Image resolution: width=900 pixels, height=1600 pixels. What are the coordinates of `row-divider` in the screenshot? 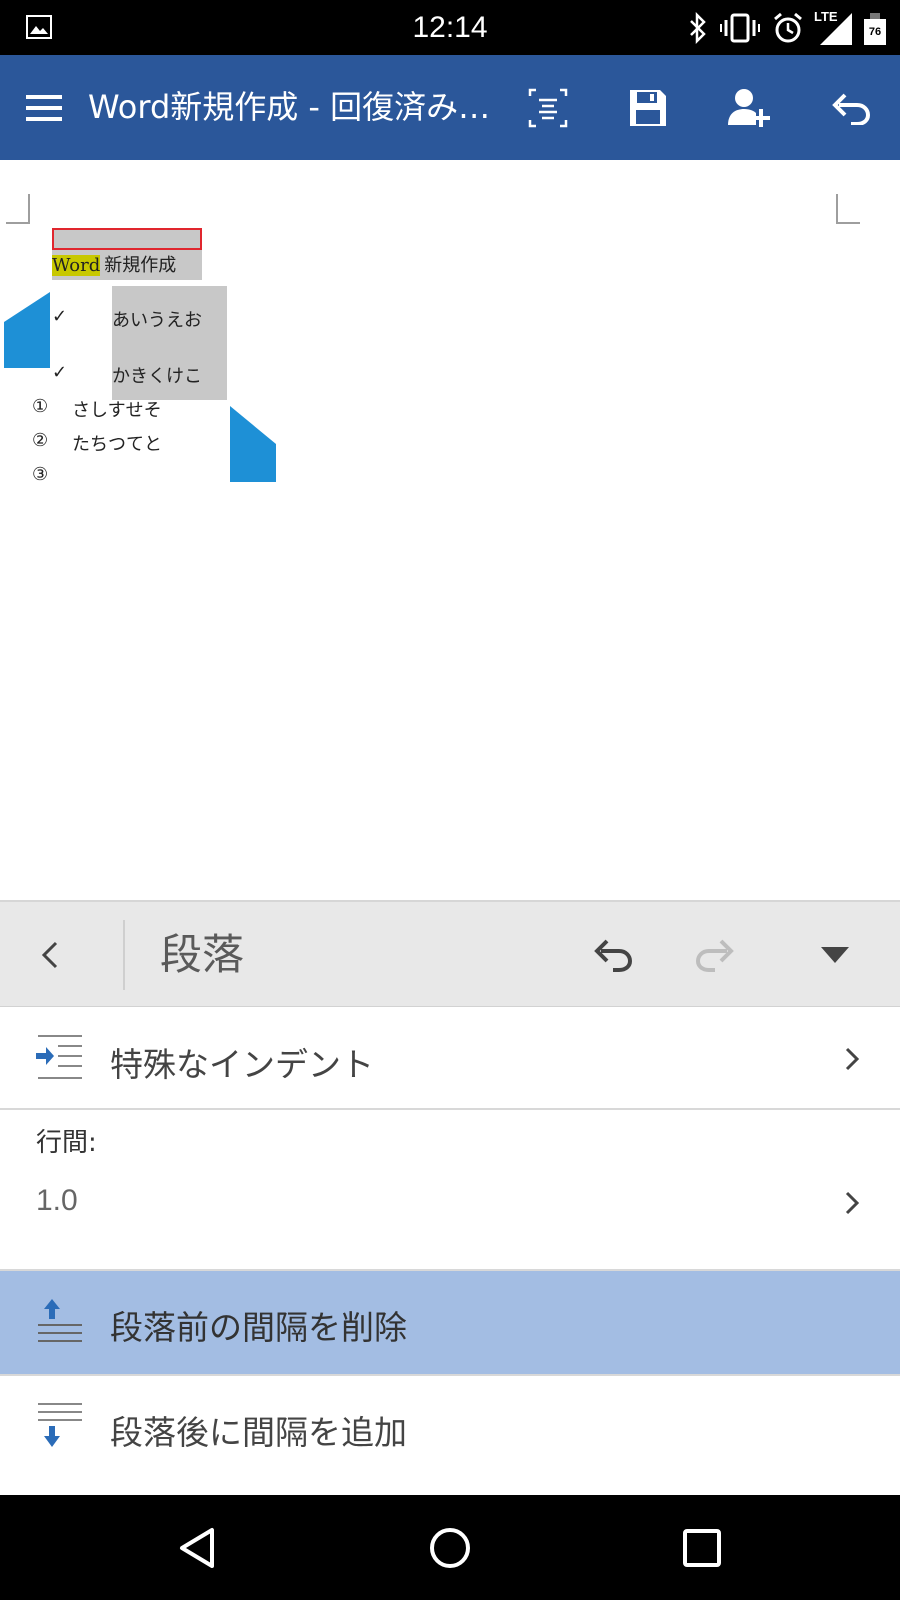 It's located at (450, 1109).